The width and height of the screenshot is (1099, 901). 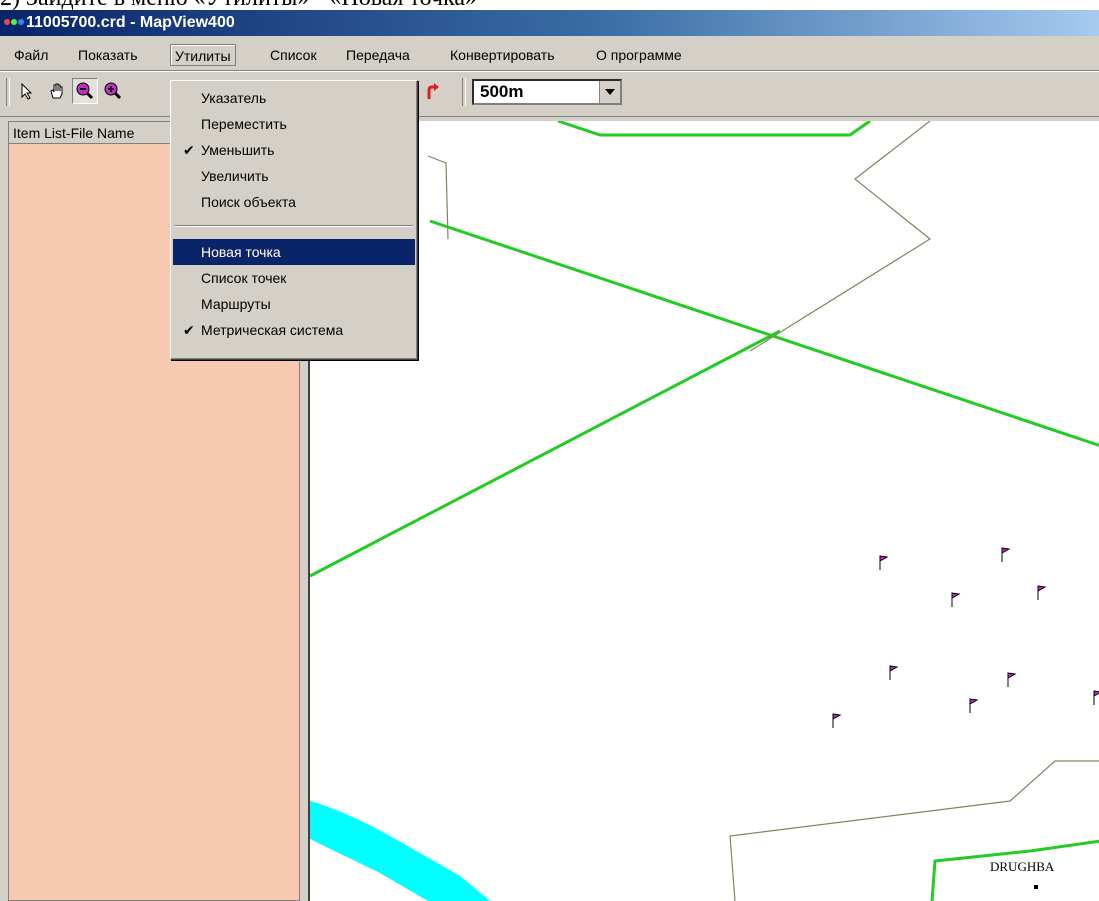 I want to click on window-title: 11005700.crd - MapView400, so click(x=130, y=22).